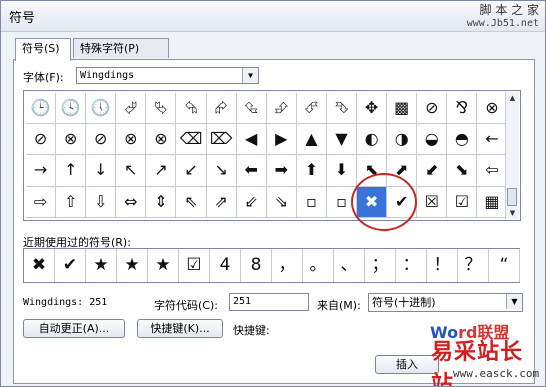 The image size is (546, 387). I want to click on symbol-cell: ⬆, so click(311, 171).